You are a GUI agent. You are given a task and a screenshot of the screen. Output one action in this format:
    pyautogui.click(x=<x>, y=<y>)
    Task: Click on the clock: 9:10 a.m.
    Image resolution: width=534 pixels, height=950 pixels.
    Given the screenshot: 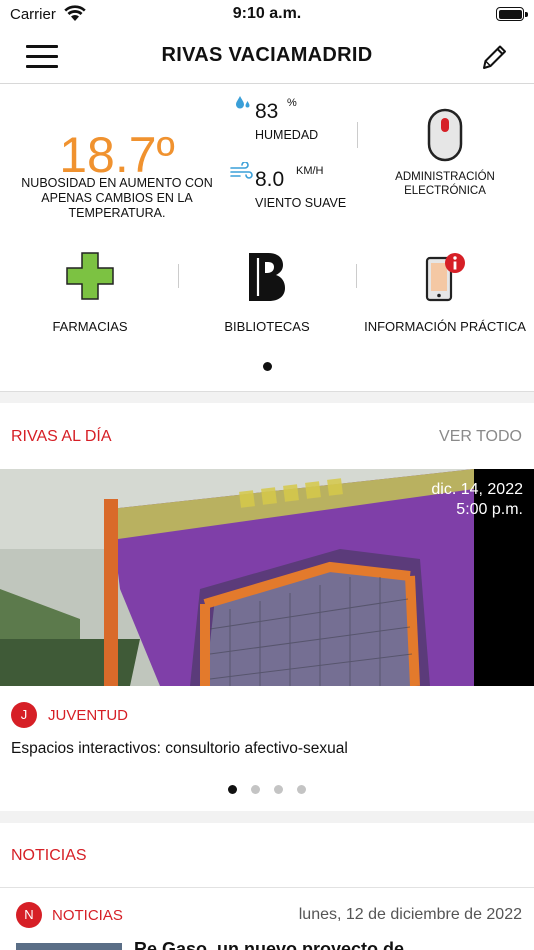 What is the action you would take?
    pyautogui.click(x=267, y=13)
    